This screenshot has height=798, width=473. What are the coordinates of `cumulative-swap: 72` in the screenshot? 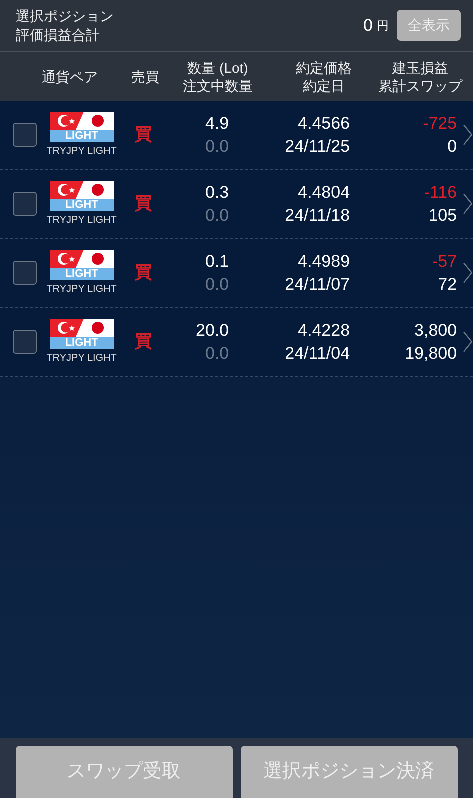 It's located at (448, 285).